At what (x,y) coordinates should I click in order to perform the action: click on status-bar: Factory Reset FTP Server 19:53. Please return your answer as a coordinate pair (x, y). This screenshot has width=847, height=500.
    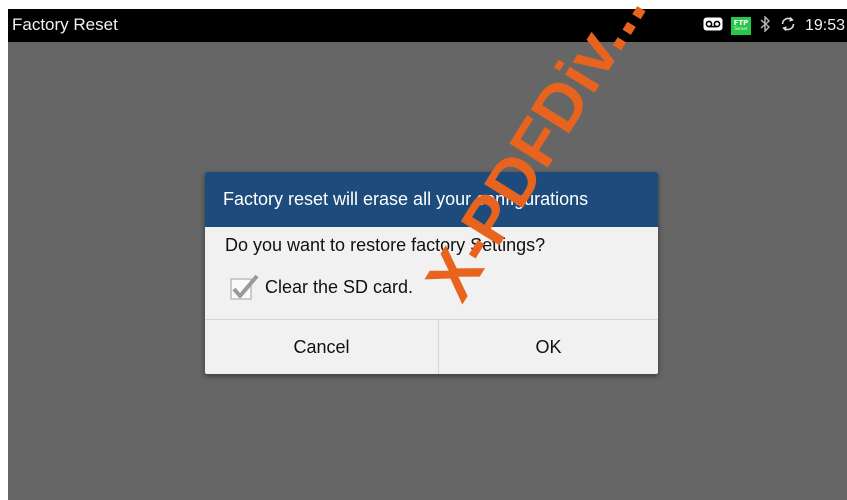
    Looking at the image, I should click on (427, 25).